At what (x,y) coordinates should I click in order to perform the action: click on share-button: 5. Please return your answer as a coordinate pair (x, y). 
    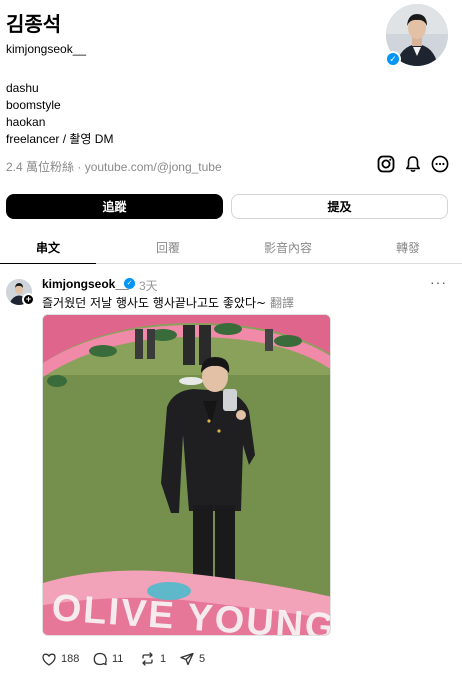
    Looking at the image, I should click on (192, 659).